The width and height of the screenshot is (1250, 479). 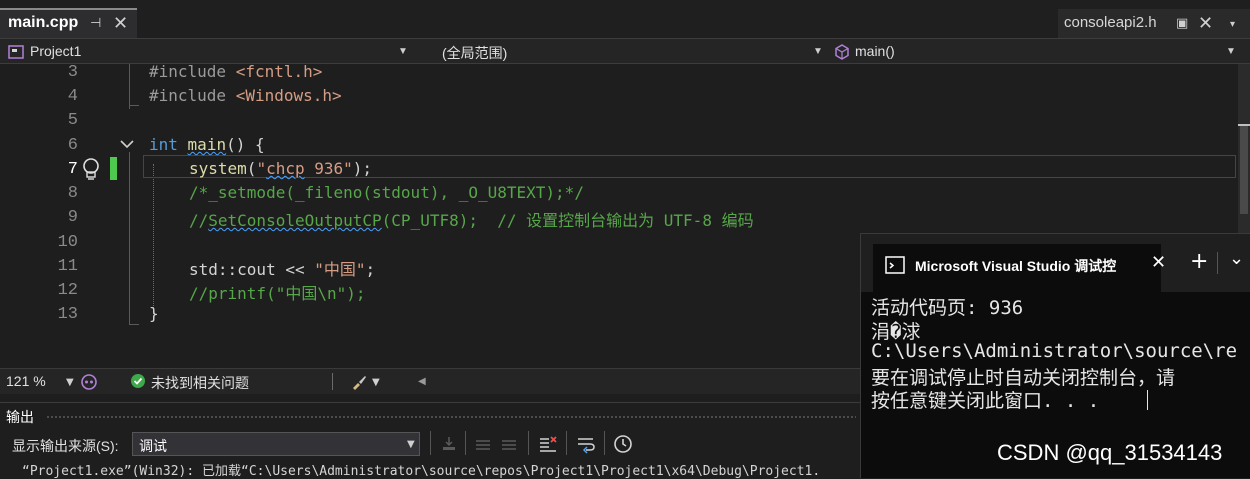 What do you see at coordinates (1147, 400) in the screenshot?
I see `text-cursor` at bounding box center [1147, 400].